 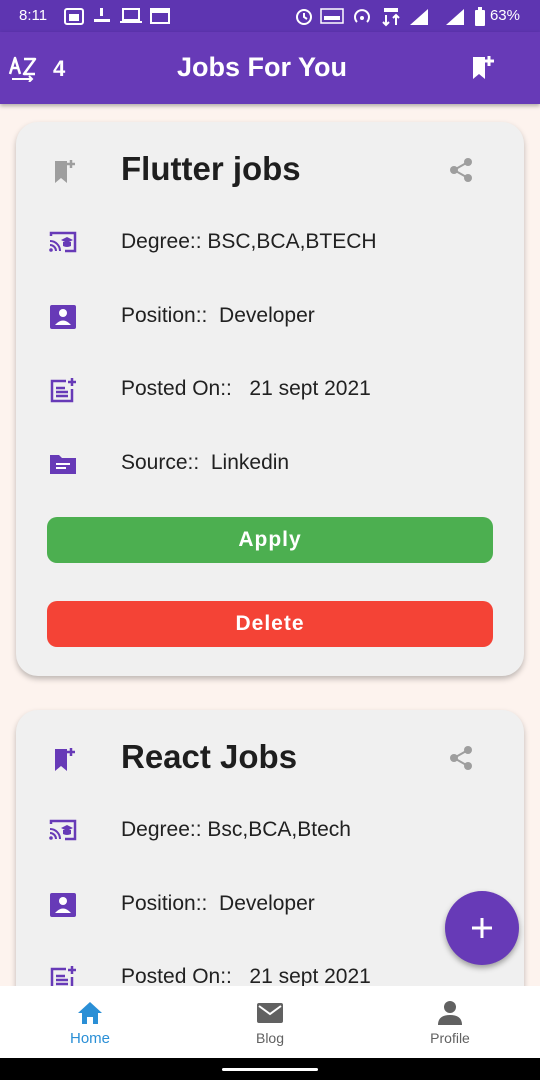 What do you see at coordinates (33, 15) in the screenshot?
I see `status-time: 8:11` at bounding box center [33, 15].